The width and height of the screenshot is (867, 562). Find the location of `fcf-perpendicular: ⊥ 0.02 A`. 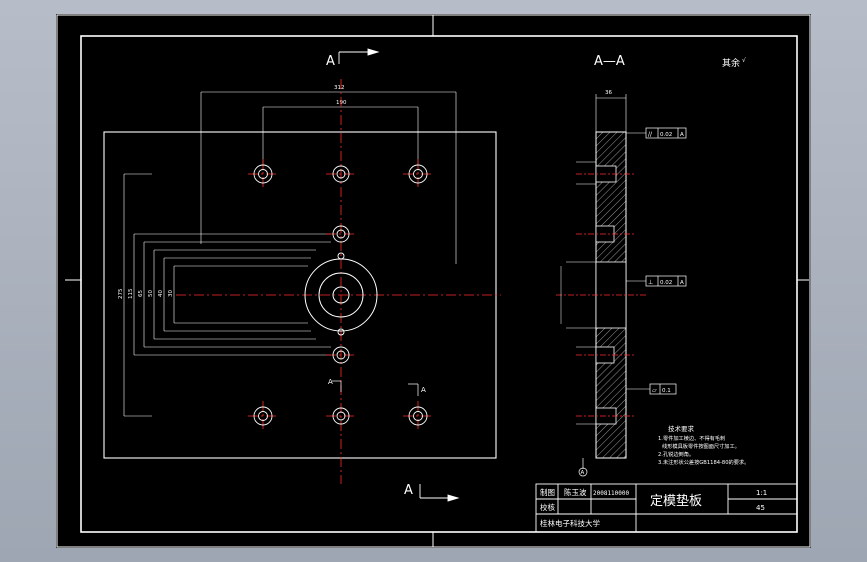

fcf-perpendicular: ⊥ 0.02 A is located at coordinates (656, 281).